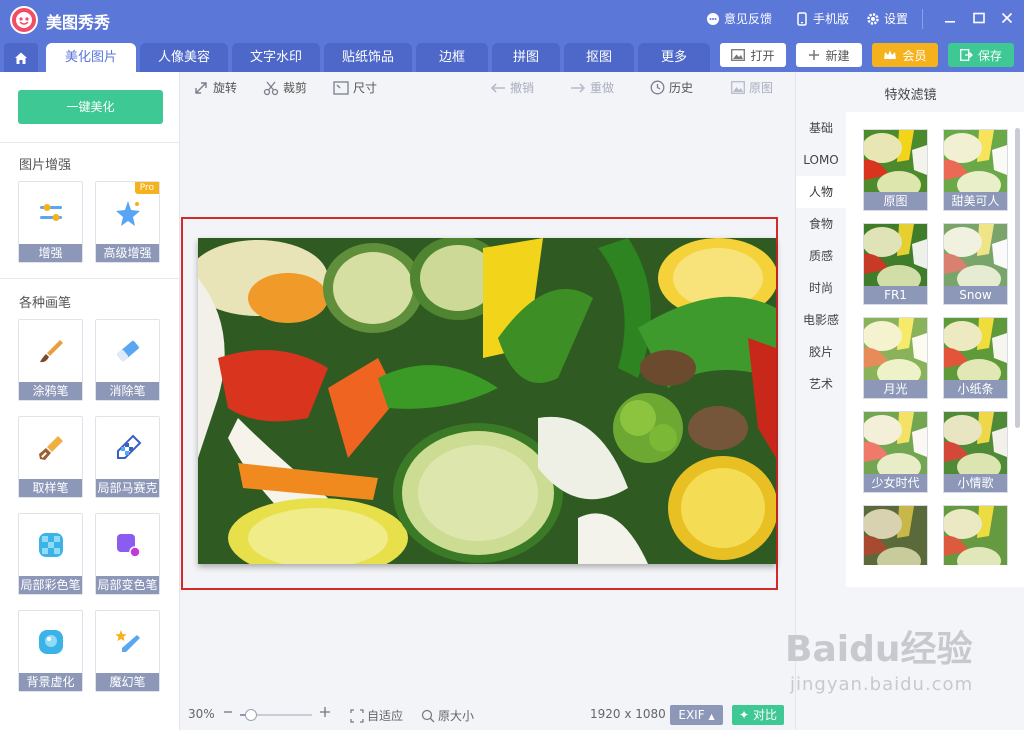 Image resolution: width=1024 pixels, height=730 pixels. Describe the element at coordinates (50, 448) in the screenshot. I see `sample-brush-icon` at that location.